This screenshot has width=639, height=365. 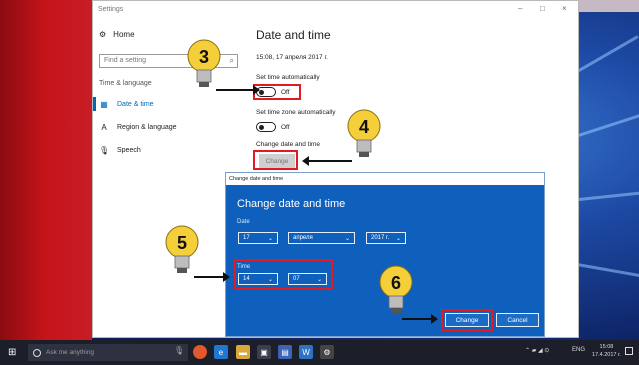 I want to click on lightbulb-icon: 4, so click(x=364, y=133).